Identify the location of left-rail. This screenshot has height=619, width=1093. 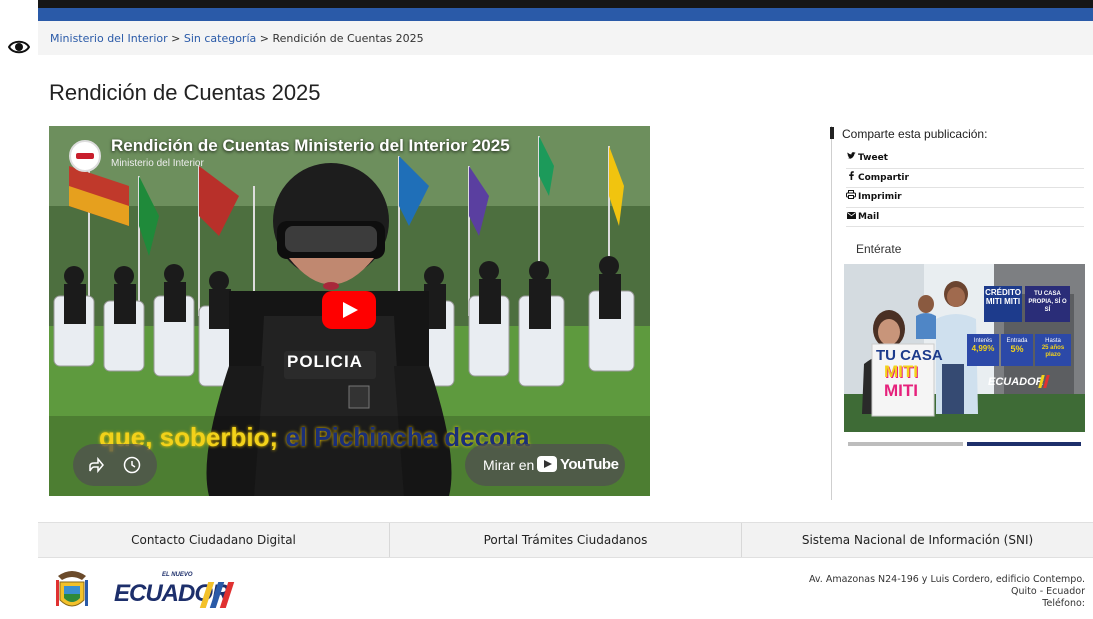
(19, 309).